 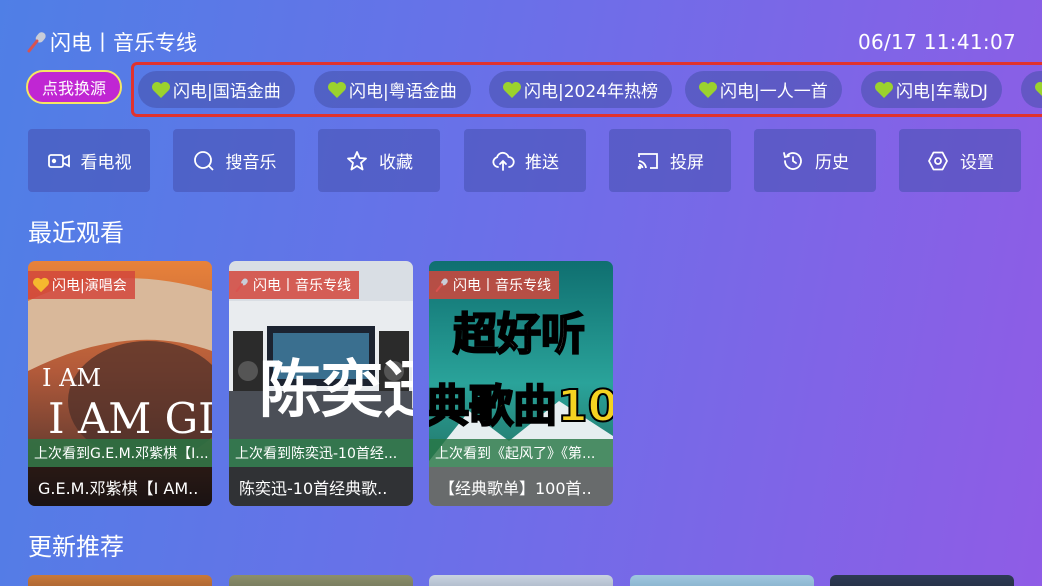 I want to click on history-icon, so click(x=792, y=160).